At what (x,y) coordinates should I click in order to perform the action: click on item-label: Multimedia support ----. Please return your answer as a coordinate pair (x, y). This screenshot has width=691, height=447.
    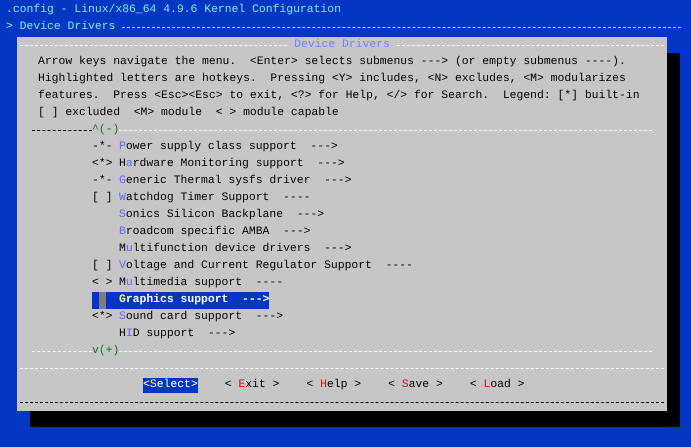
    Looking at the image, I should click on (201, 283).